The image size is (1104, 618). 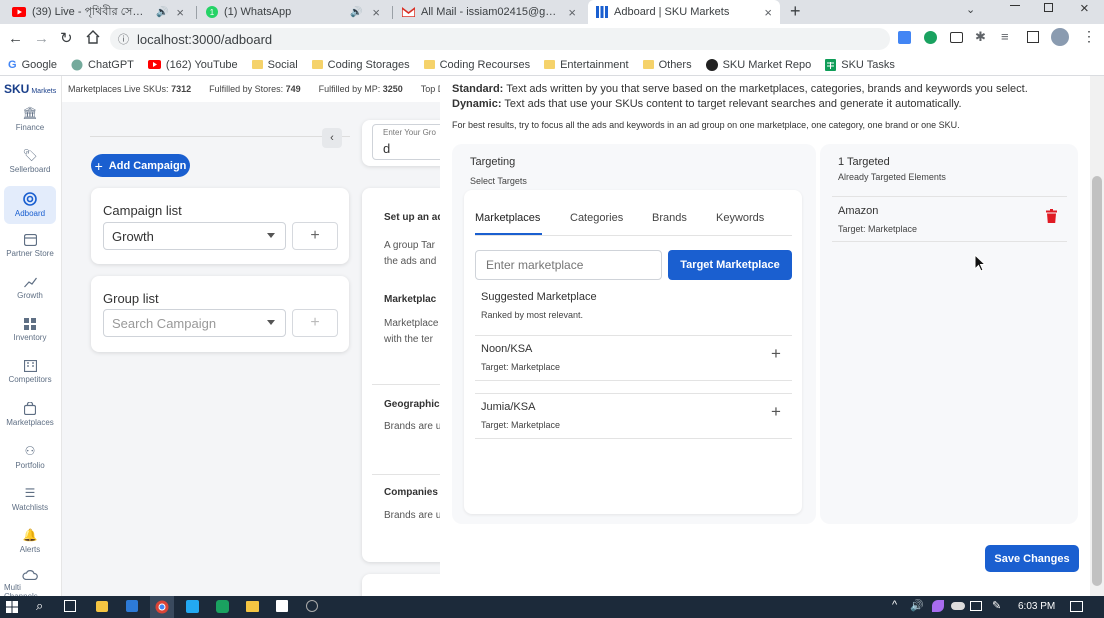 What do you see at coordinates (970, 9) in the screenshot?
I see `chevron-down-icon: ⌄` at bounding box center [970, 9].